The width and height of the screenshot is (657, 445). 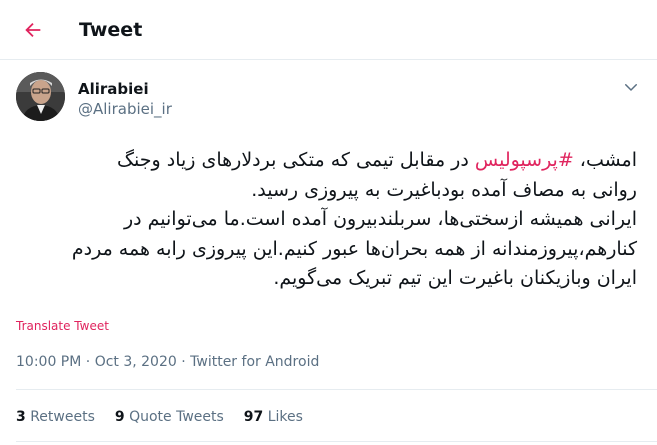 What do you see at coordinates (524, 160) in the screenshot?
I see `hashtag-link: #پرسپولیس` at bounding box center [524, 160].